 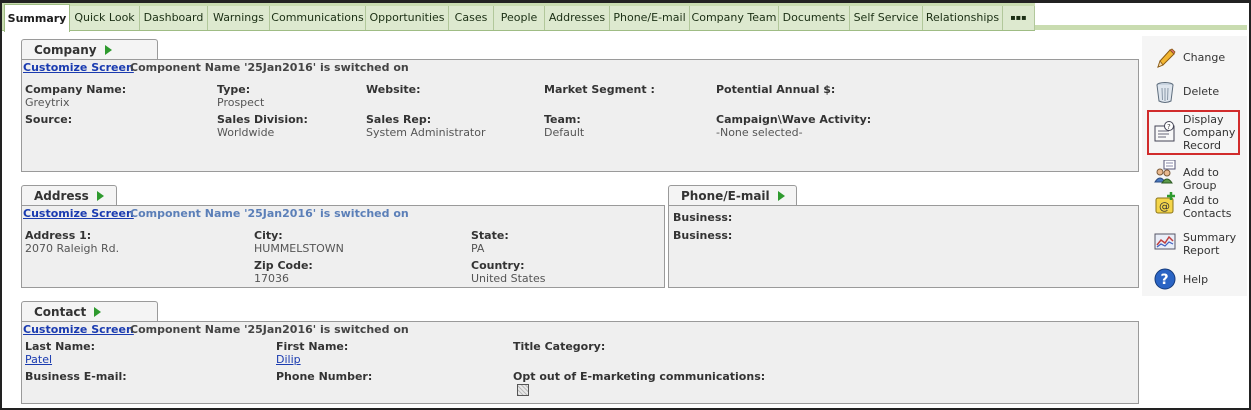 I want to click on first-name-label: First Name:, so click(x=312, y=346).